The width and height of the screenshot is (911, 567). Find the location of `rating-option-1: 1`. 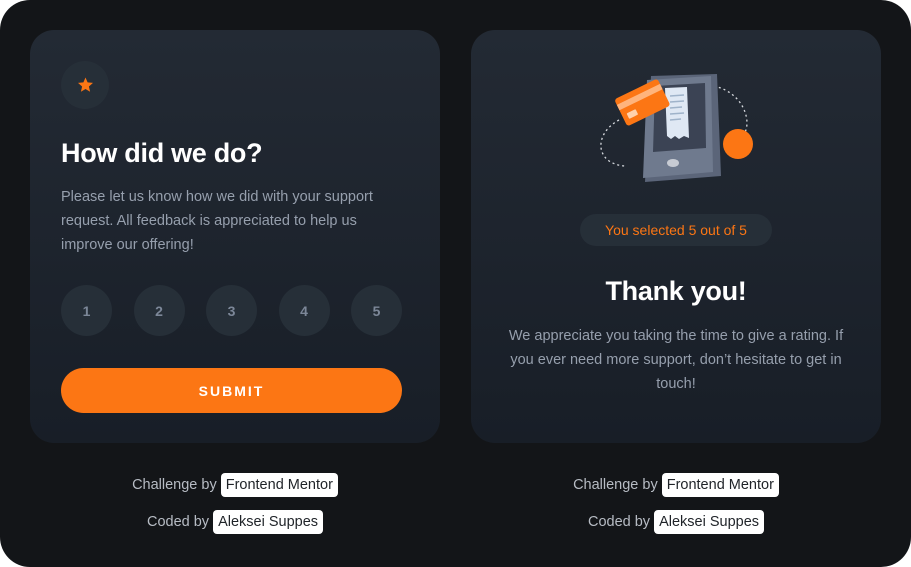

rating-option-1: 1 is located at coordinates (86, 310).